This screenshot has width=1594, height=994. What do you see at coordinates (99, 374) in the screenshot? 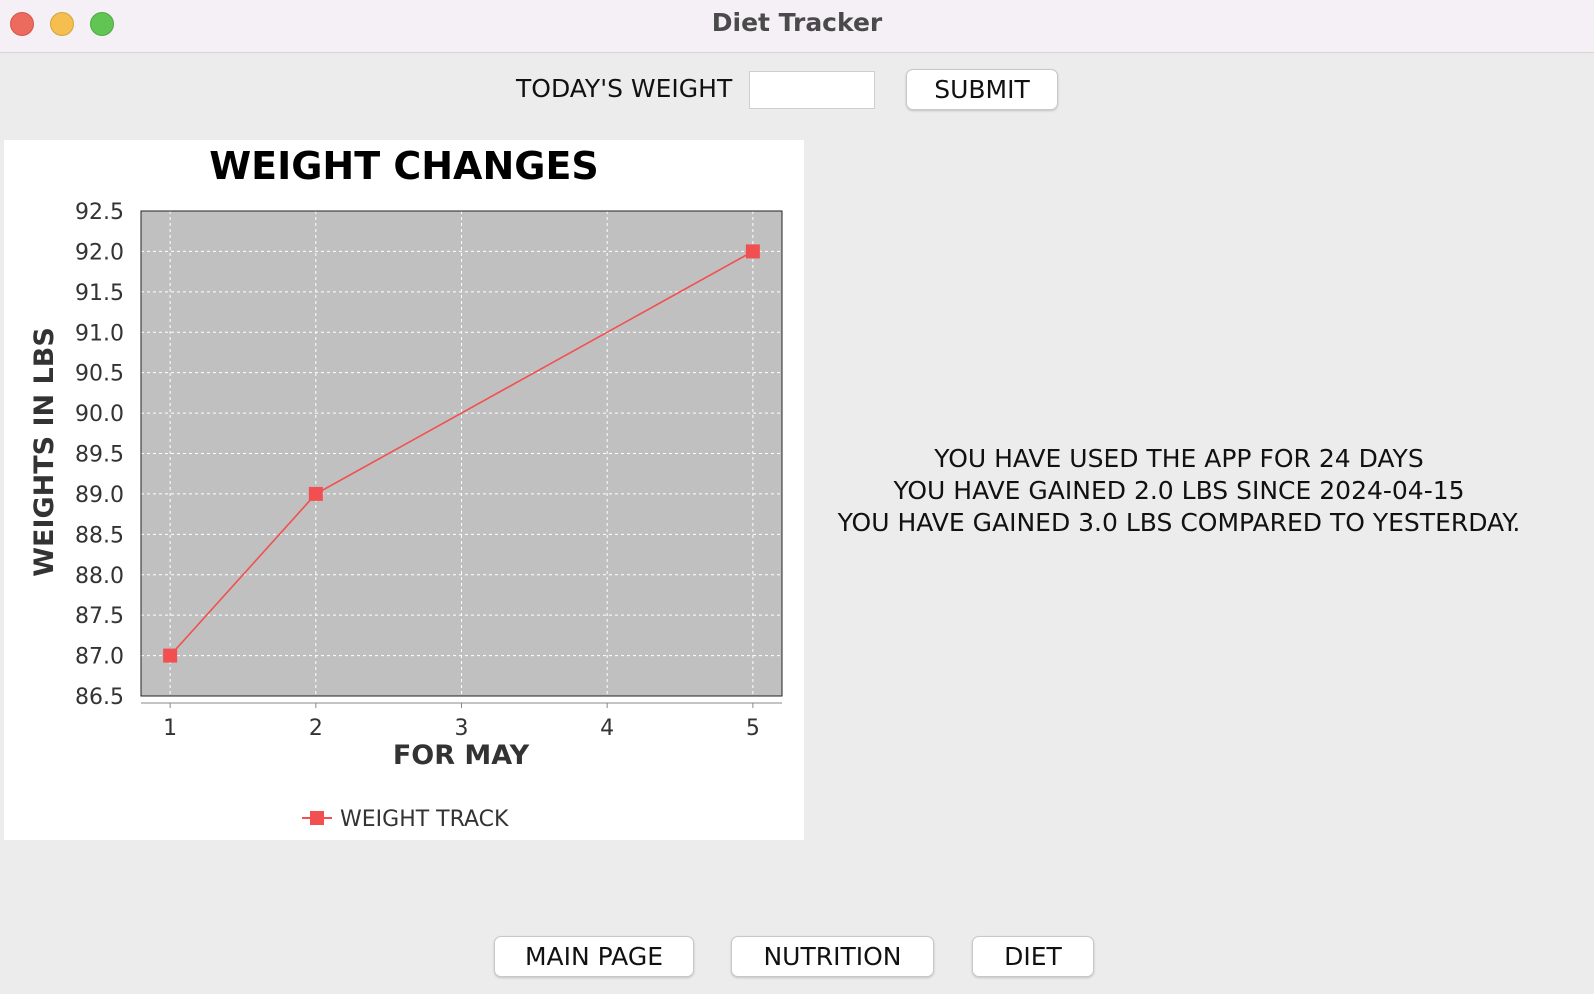
I see `y-tick-label: 90.5` at bounding box center [99, 374].